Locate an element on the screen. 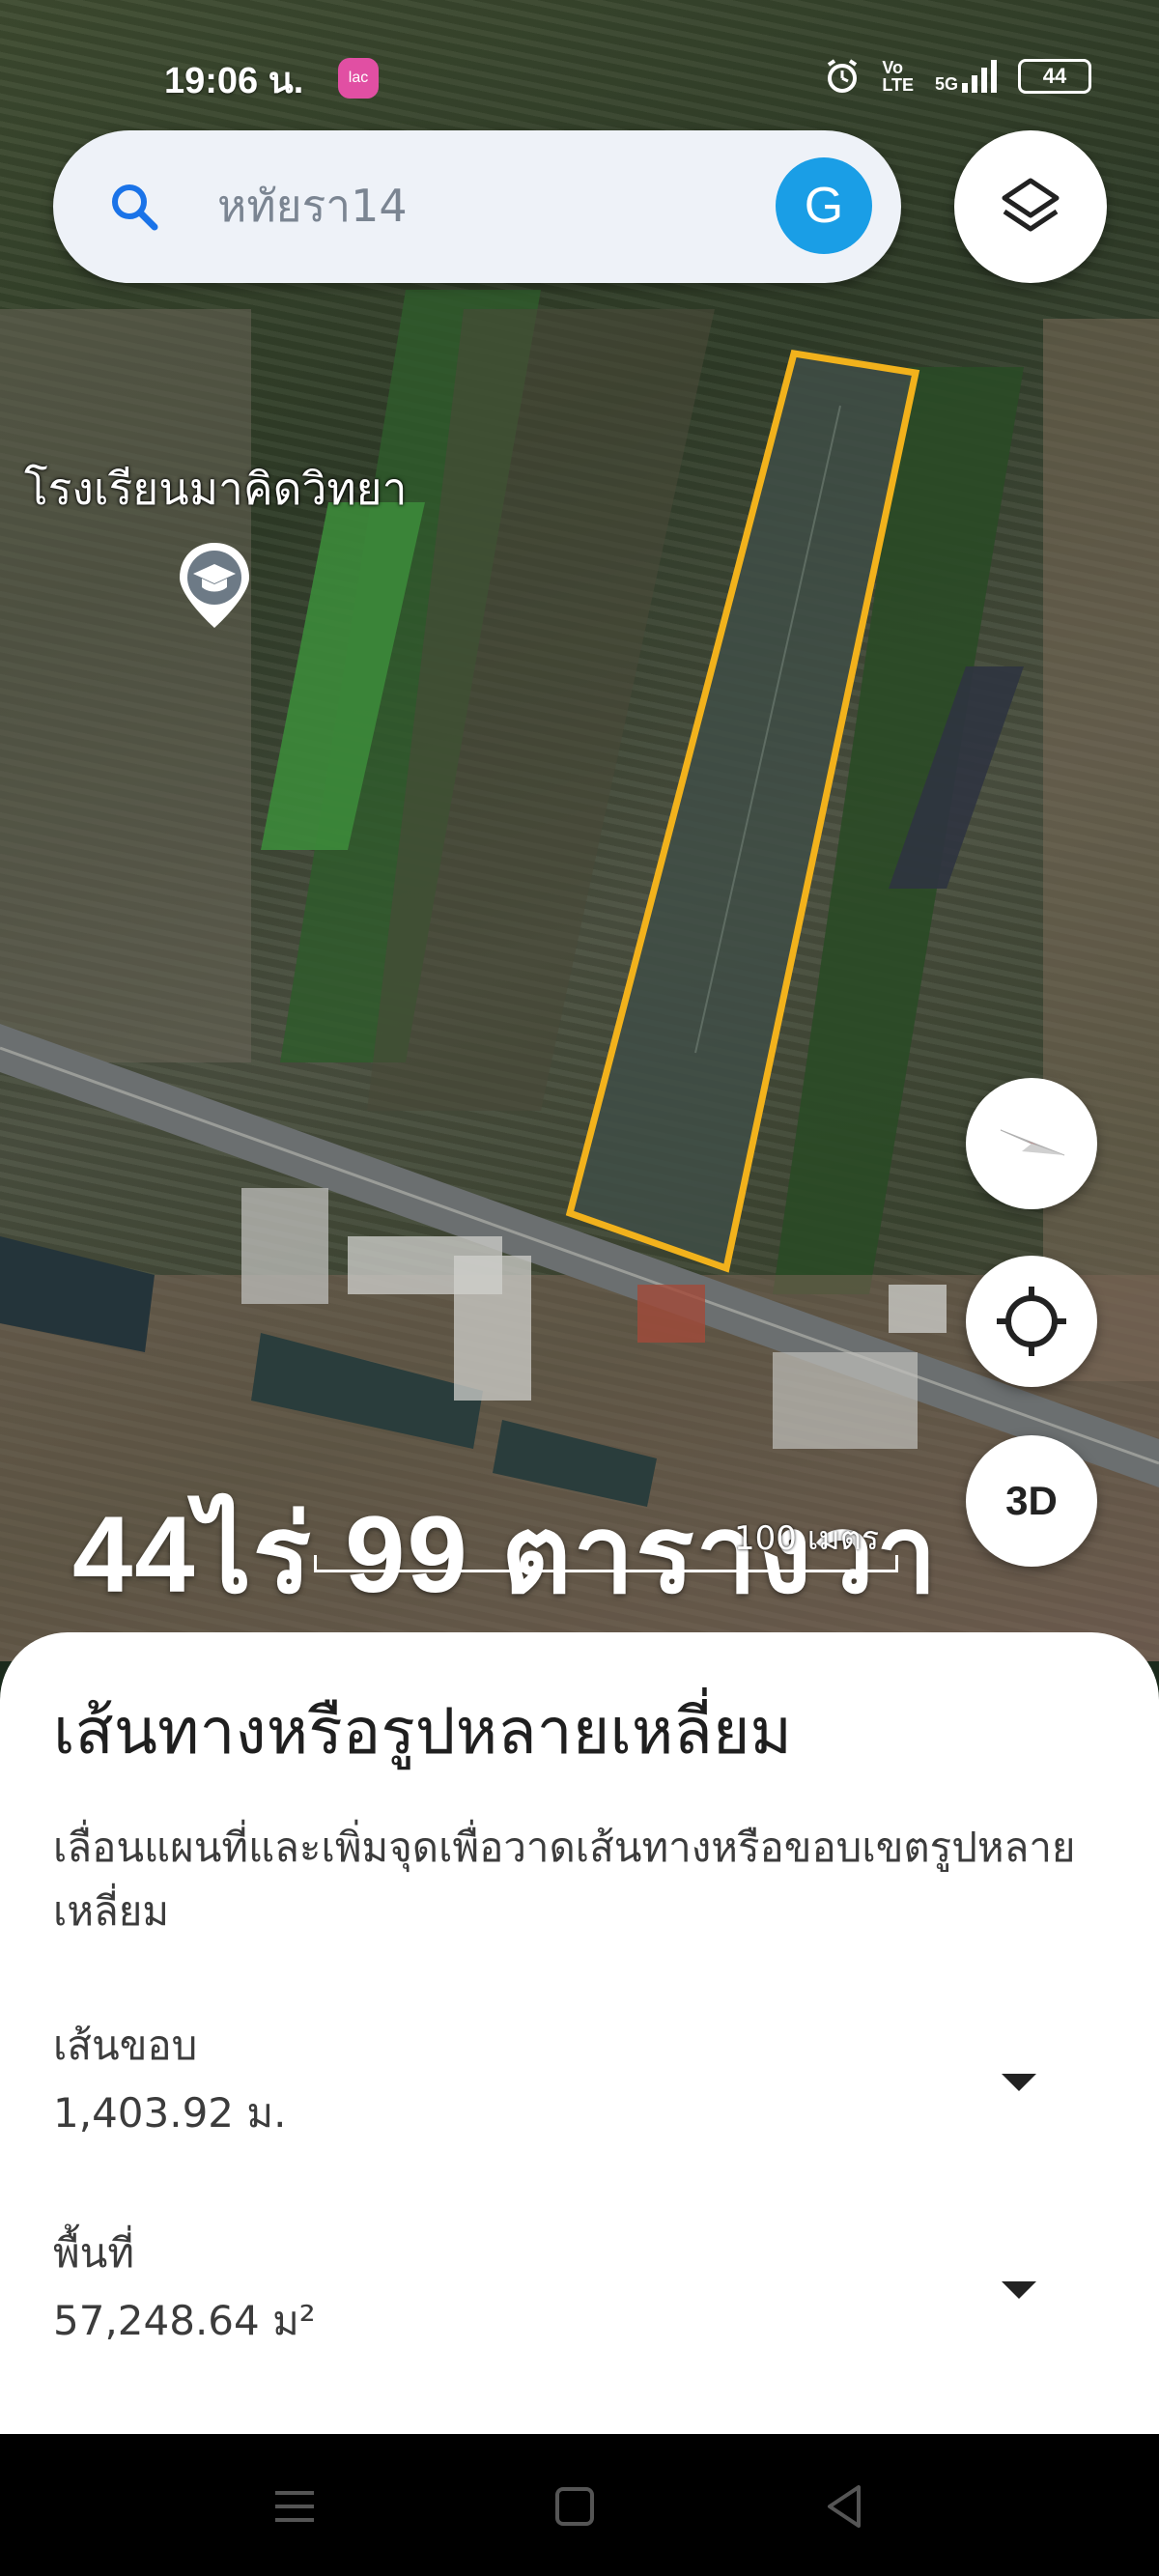 This screenshot has width=1159, height=2576. my-location-button is located at coordinates (1031, 1321).